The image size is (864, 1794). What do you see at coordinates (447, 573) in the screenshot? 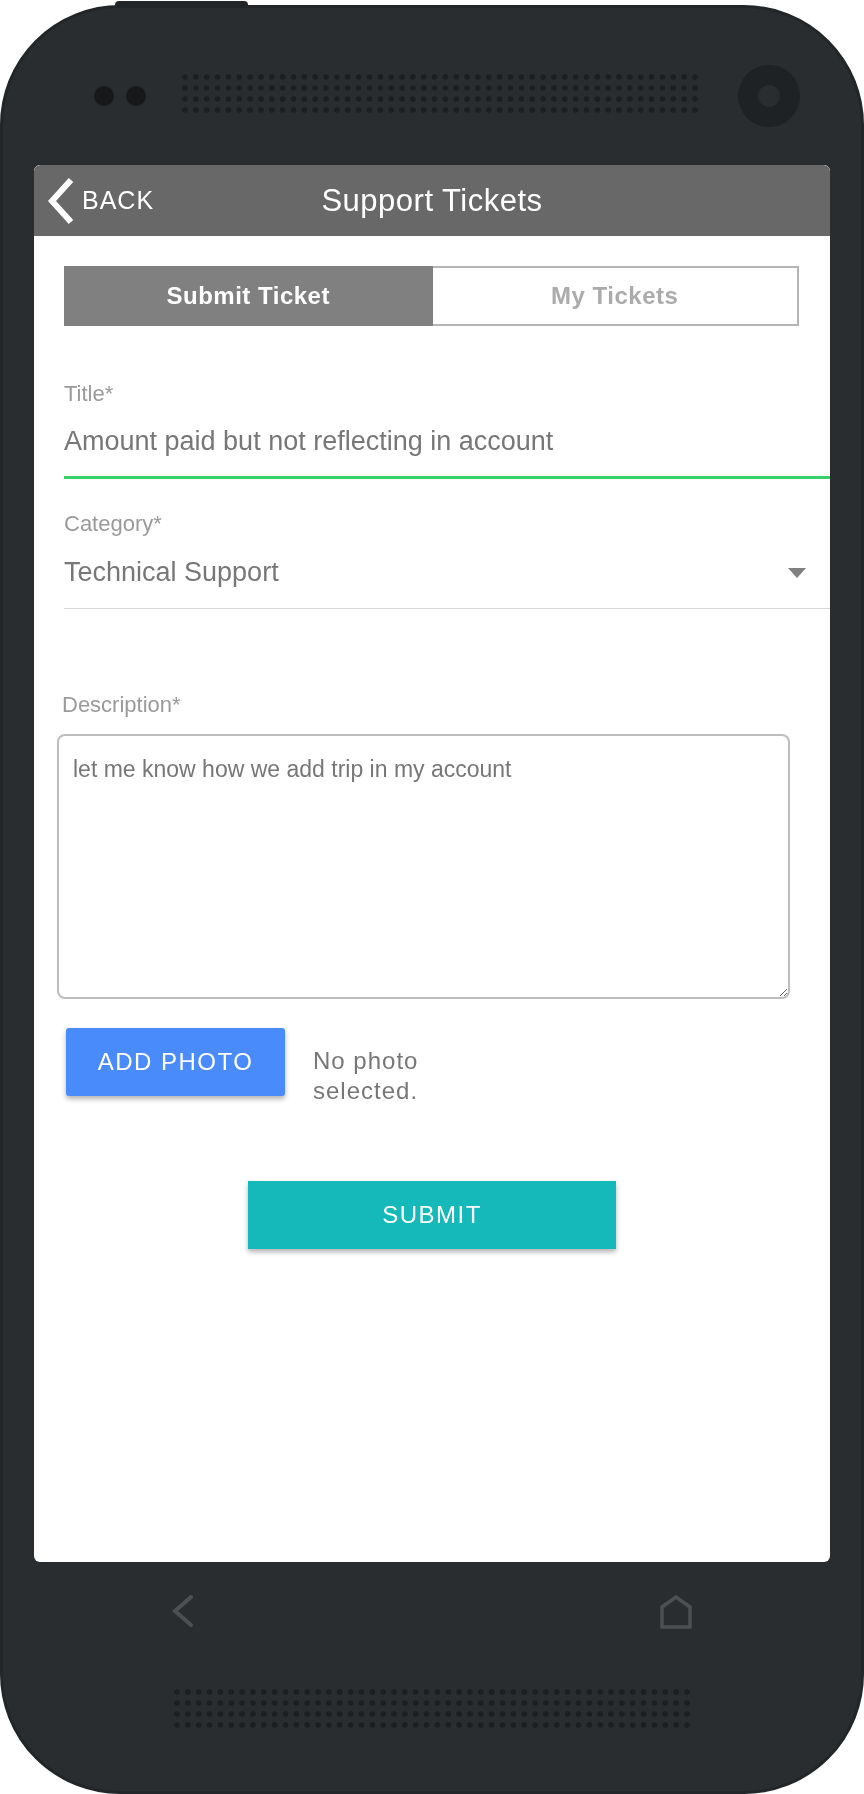
I see `category-dropdown: Technical Support` at bounding box center [447, 573].